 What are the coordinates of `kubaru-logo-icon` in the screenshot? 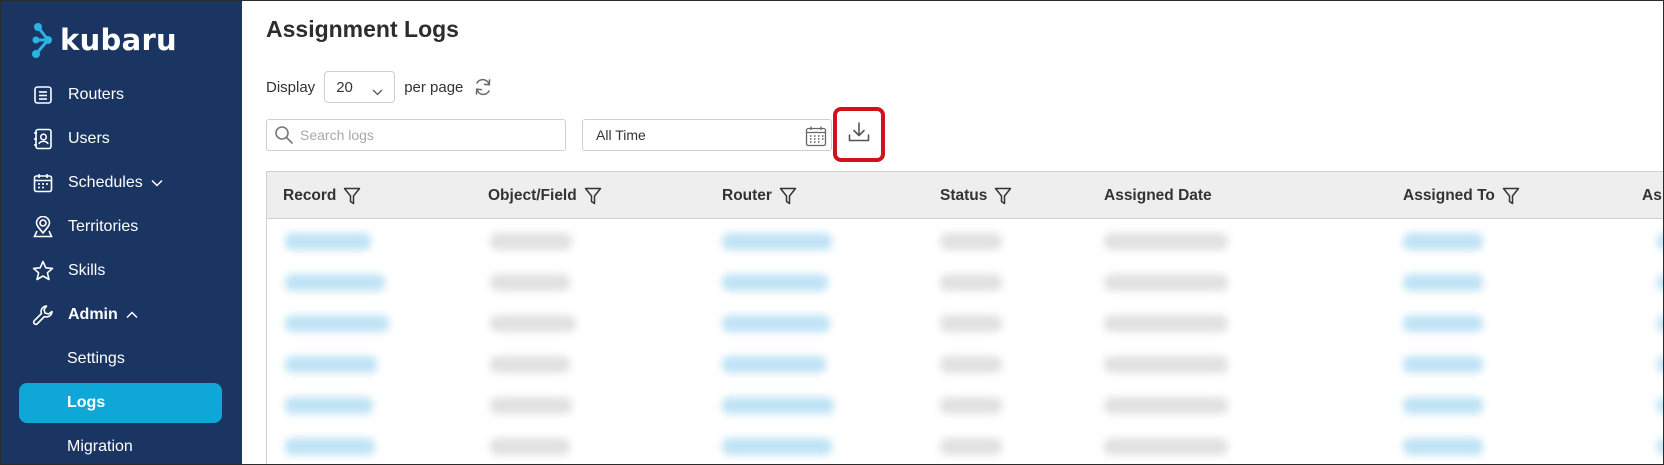 It's located at (45, 40).